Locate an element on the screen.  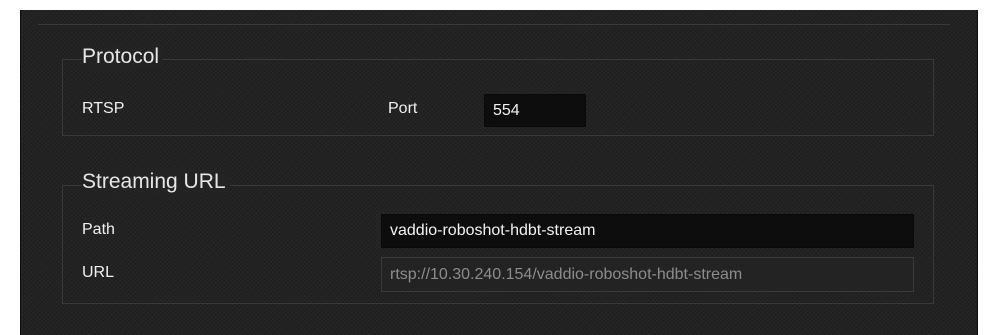
port-label: Port is located at coordinates (403, 108).